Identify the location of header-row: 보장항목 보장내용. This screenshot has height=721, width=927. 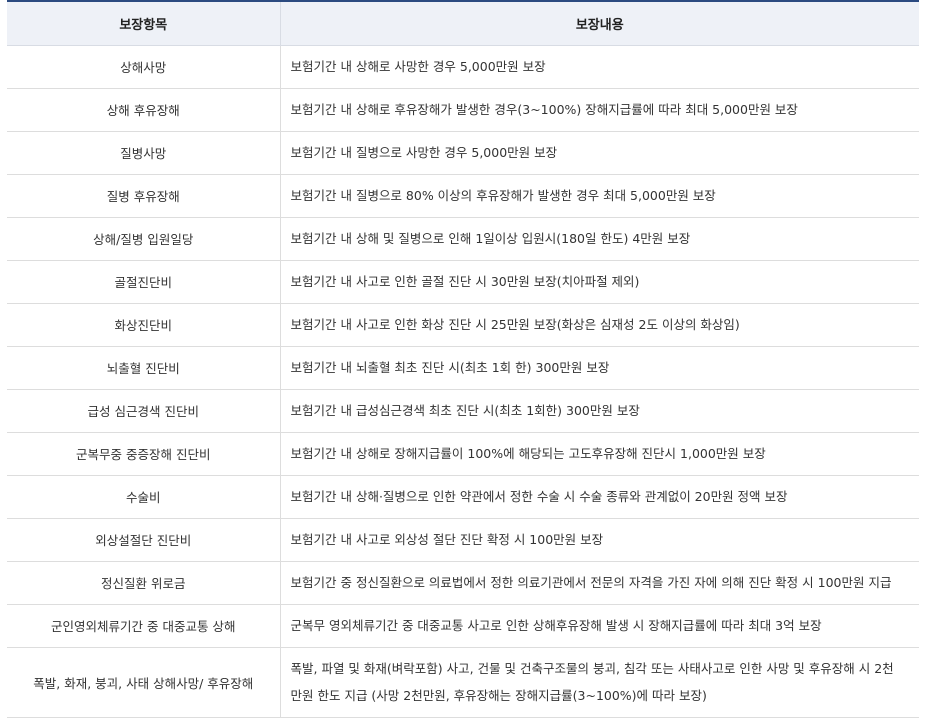
(463, 23).